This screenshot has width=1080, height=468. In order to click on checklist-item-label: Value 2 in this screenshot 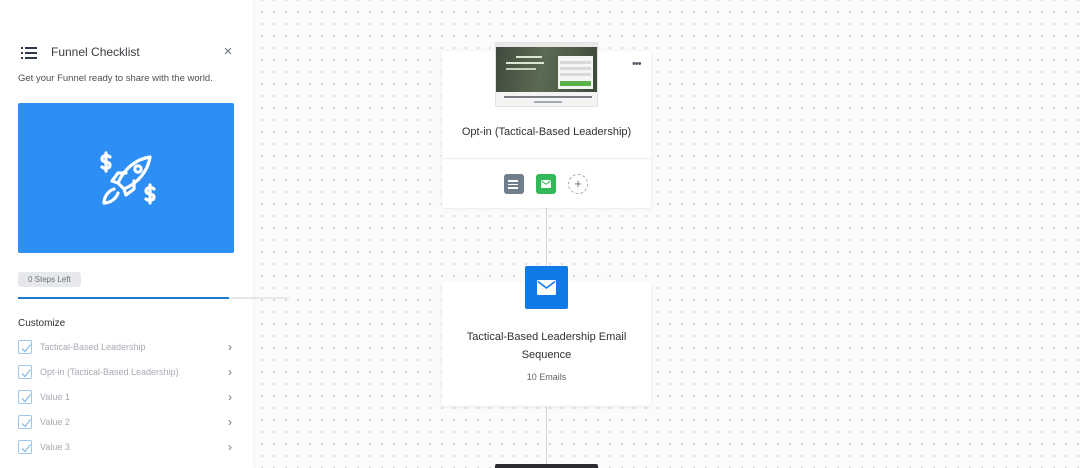, I will do `click(55, 422)`.